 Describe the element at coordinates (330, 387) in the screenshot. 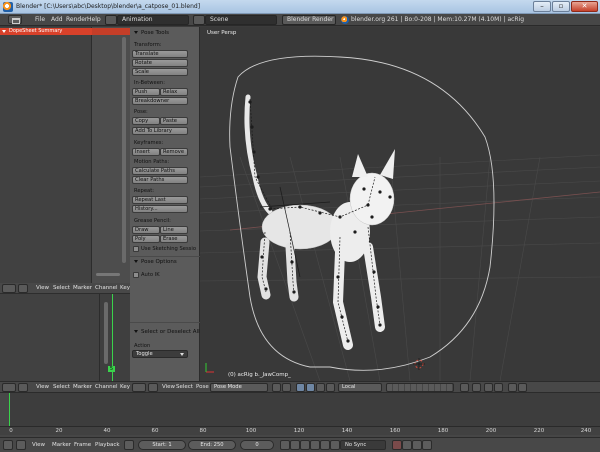

I see `scale-manipulator-button` at that location.